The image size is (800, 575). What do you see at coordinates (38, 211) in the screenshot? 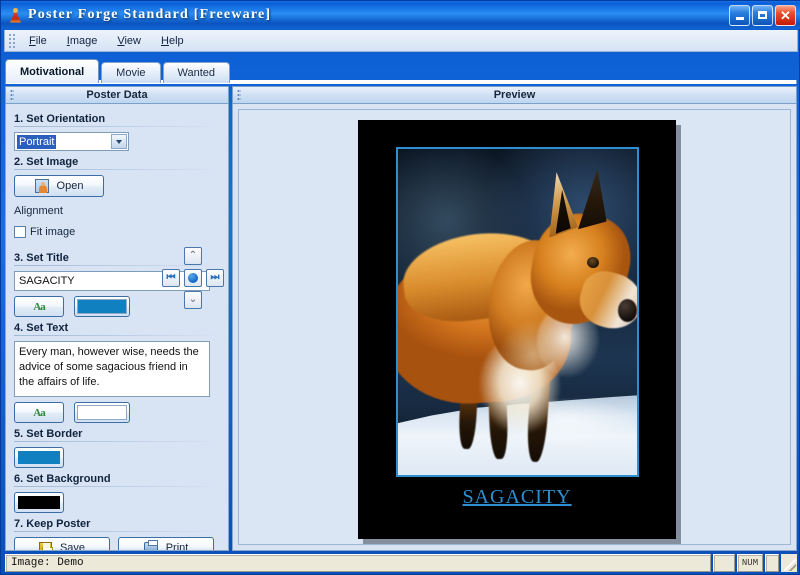
I see `alignment-label: Alignment` at bounding box center [38, 211].